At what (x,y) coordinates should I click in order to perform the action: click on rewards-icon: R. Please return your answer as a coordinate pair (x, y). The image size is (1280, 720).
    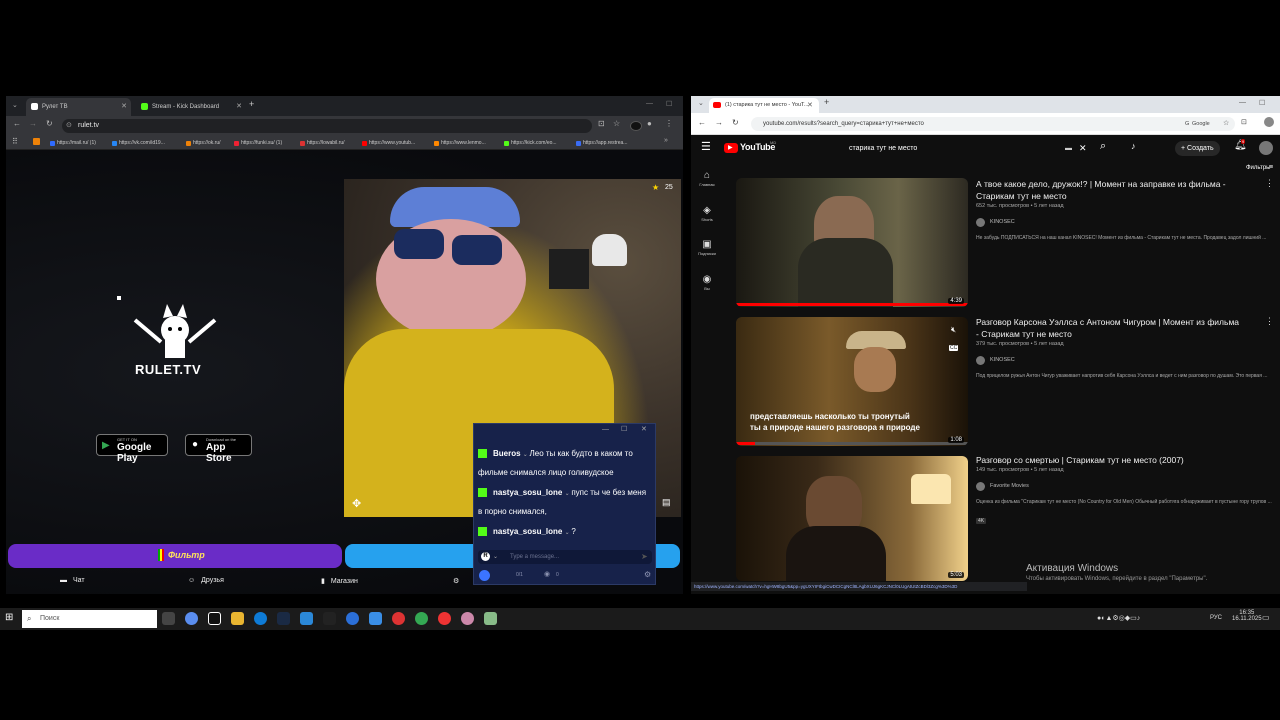
    Looking at the image, I should click on (485, 556).